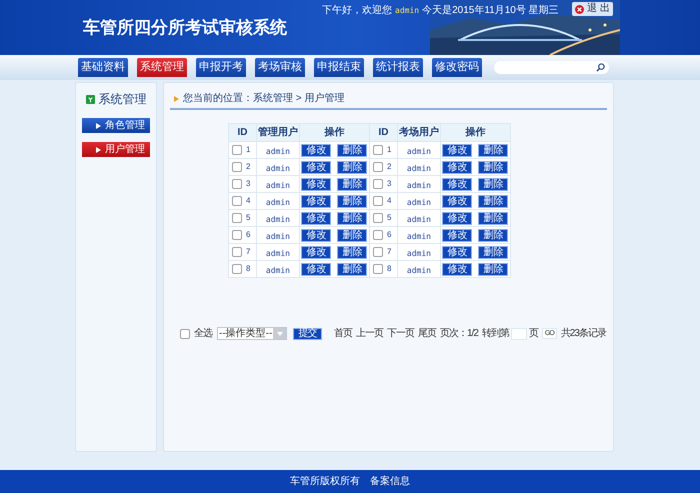  Describe the element at coordinates (339, 67) in the screenshot. I see `nav-tab: 申报结束` at that location.